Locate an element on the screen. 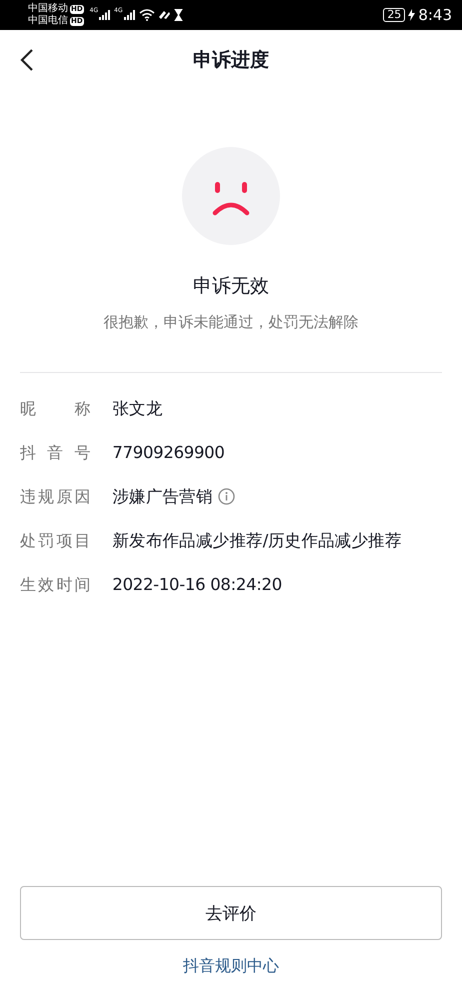  wifi-icon is located at coordinates (146, 15).